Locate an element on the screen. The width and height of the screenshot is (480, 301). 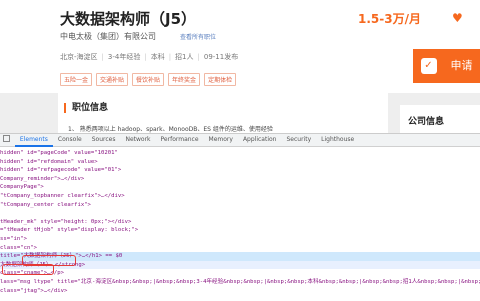
tab-elements: Elements is located at coordinates (33, 141).